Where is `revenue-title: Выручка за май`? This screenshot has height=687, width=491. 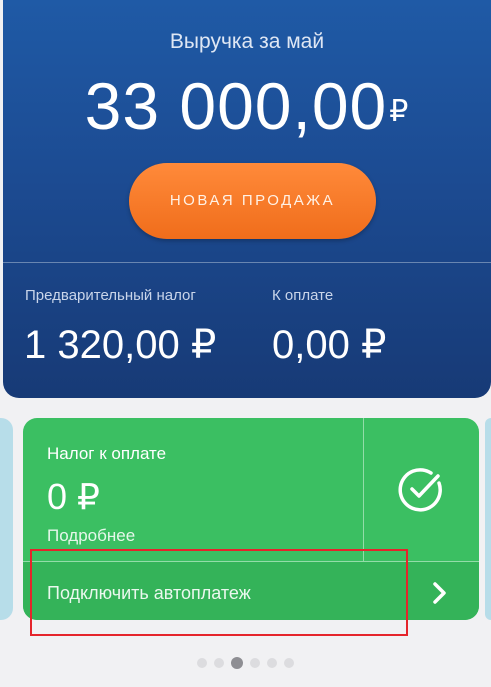
revenue-title: Выручка за май is located at coordinates (247, 41).